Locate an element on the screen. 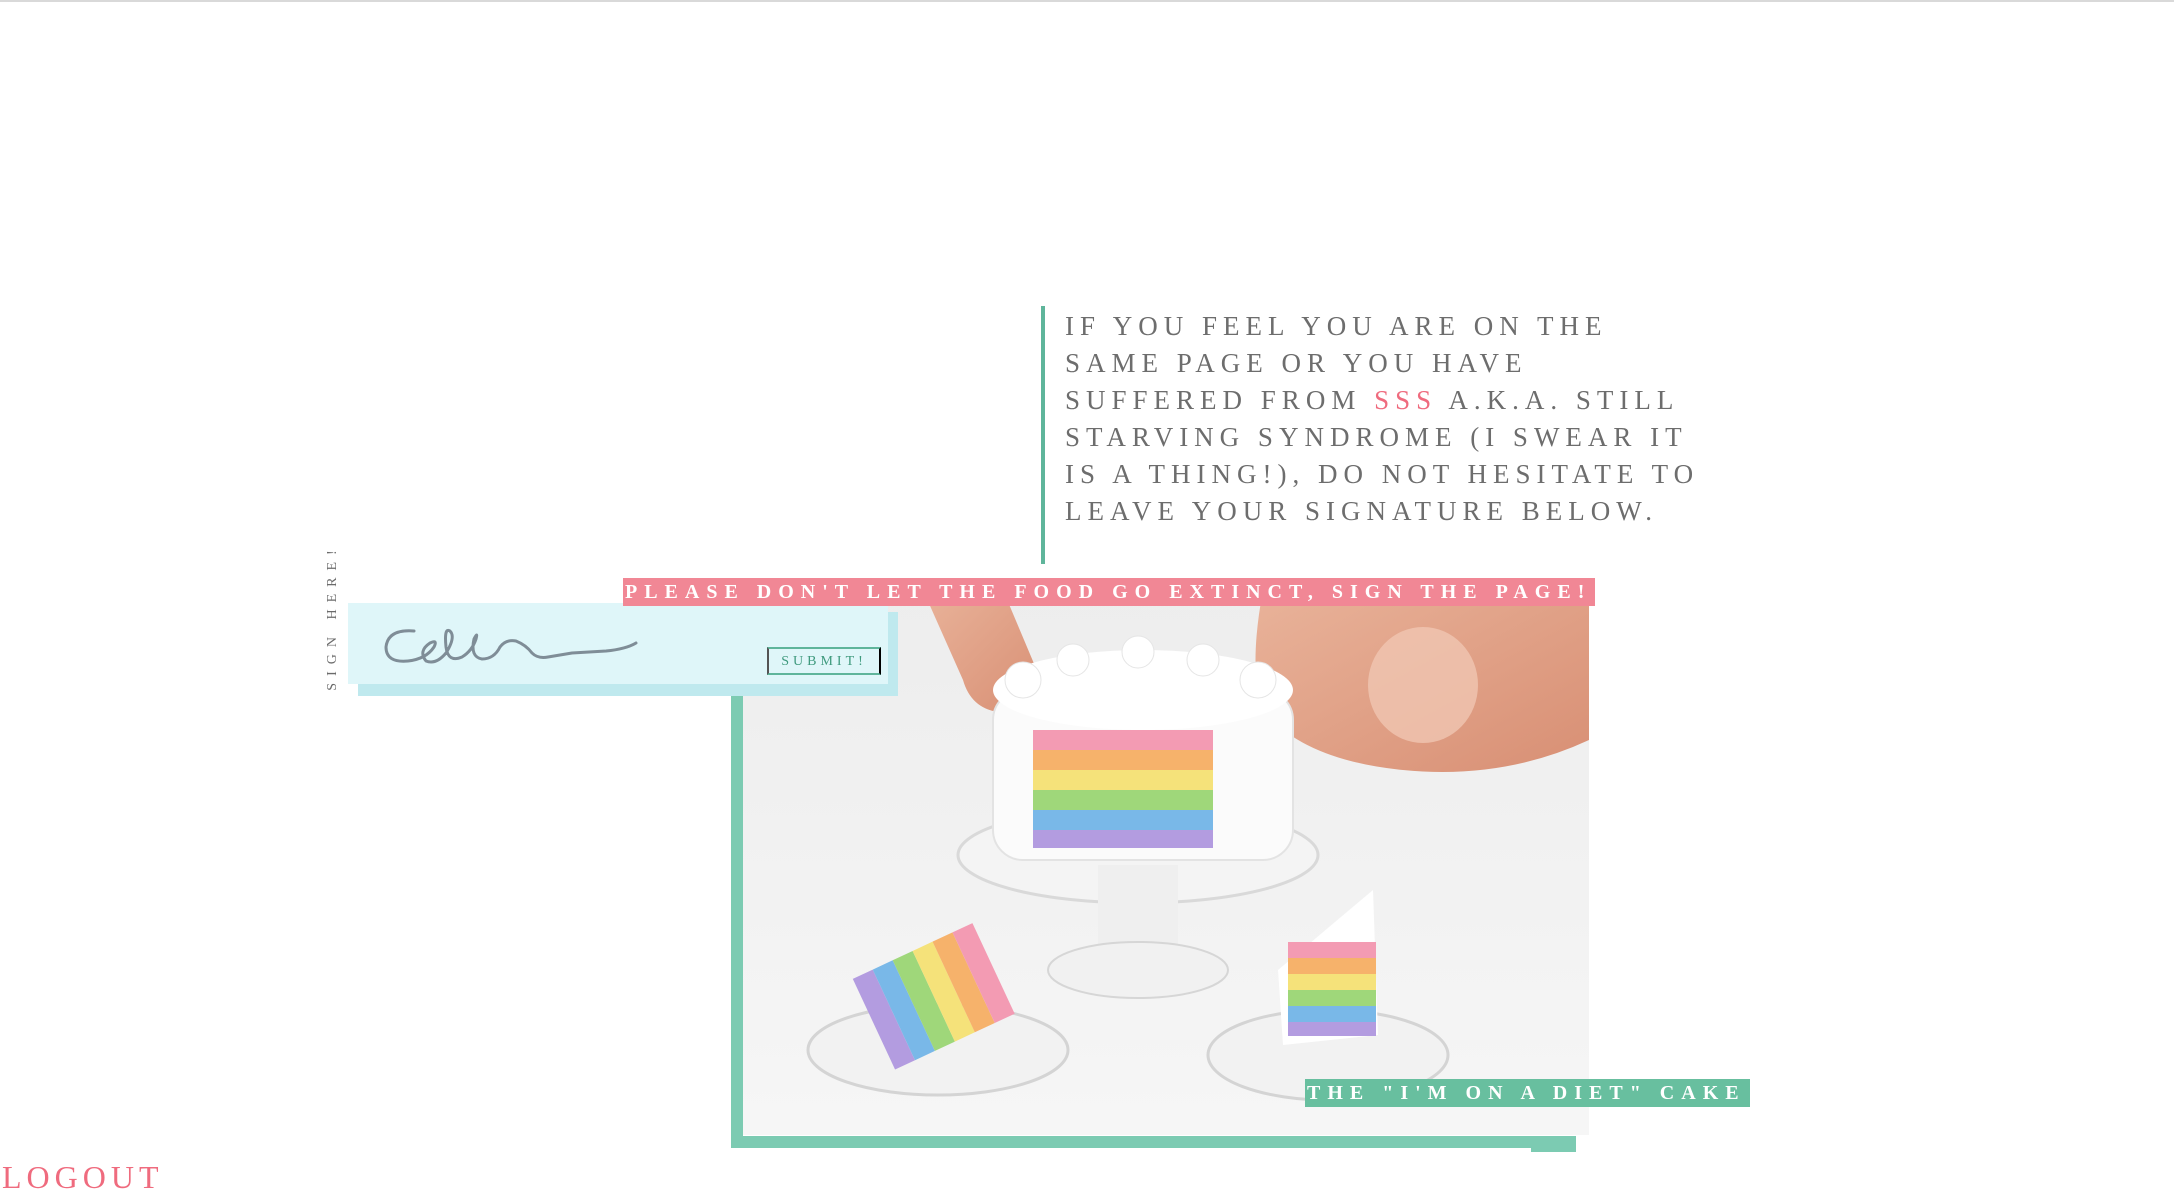  submit-button: Submit! is located at coordinates (824, 661).